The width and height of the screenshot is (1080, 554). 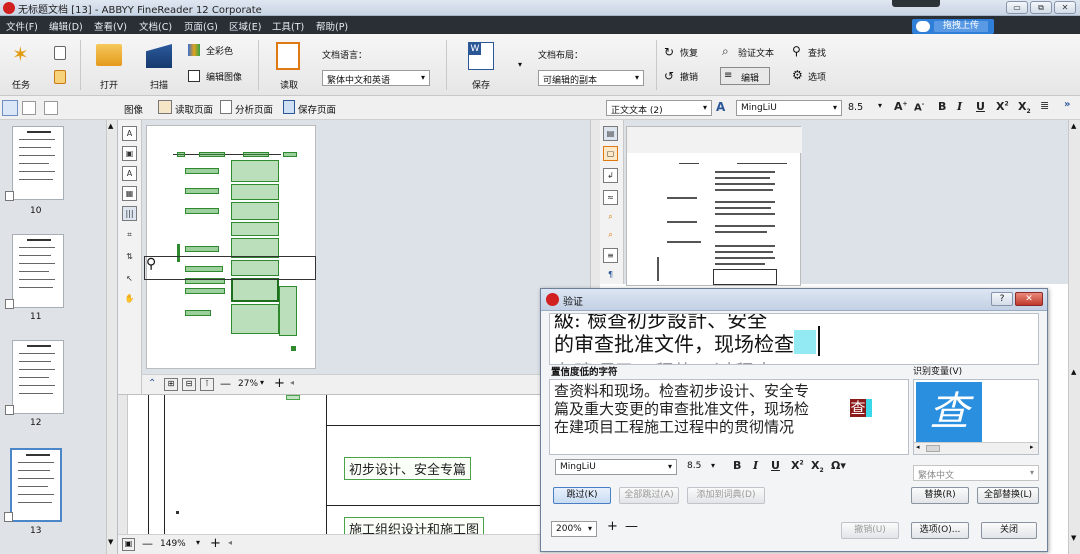 What do you see at coordinates (1073, 538) in the screenshot?
I see `scroll-down-icon: ▼` at bounding box center [1073, 538].